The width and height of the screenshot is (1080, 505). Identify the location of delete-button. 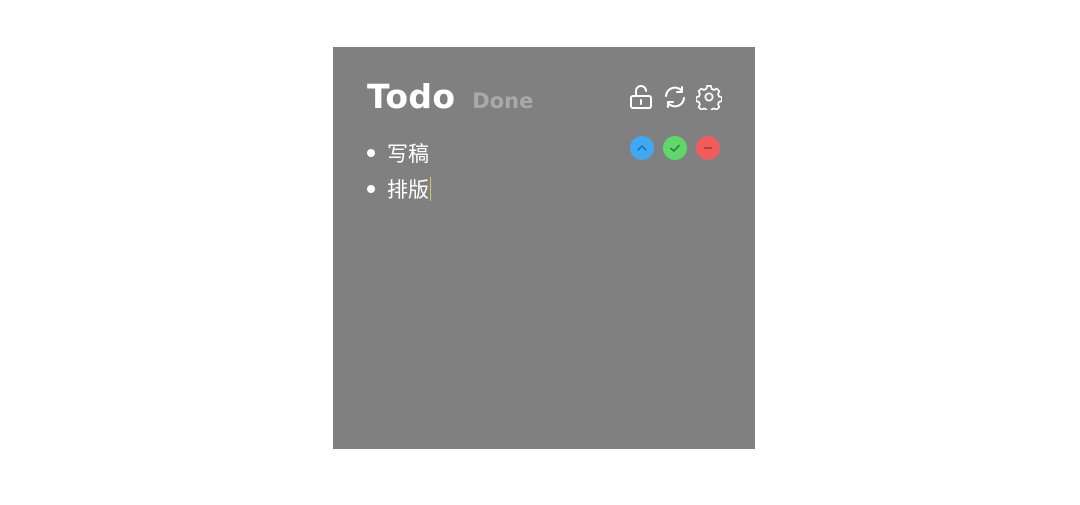
(708, 148).